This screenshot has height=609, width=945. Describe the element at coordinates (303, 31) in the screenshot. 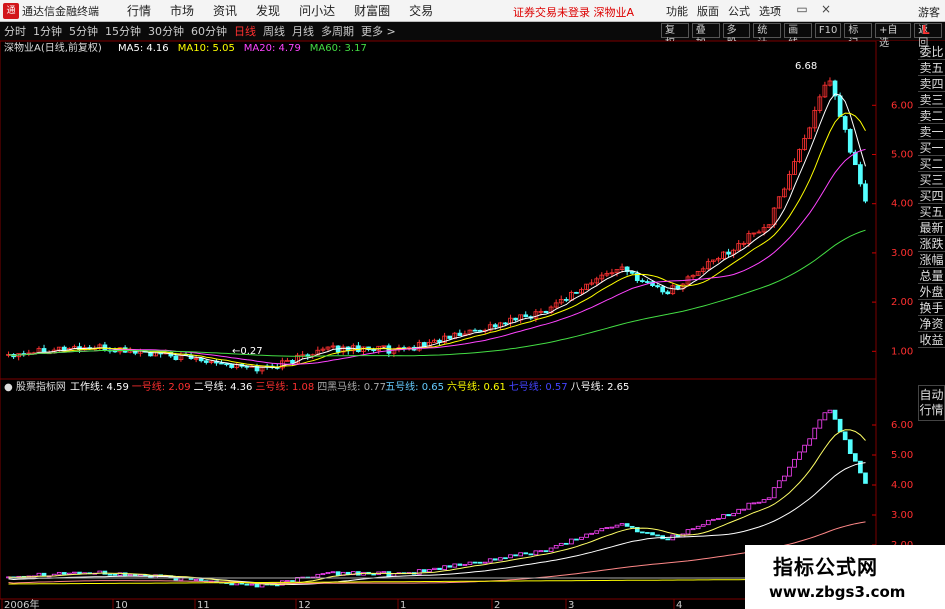

I see `period-tab: 月线` at that location.